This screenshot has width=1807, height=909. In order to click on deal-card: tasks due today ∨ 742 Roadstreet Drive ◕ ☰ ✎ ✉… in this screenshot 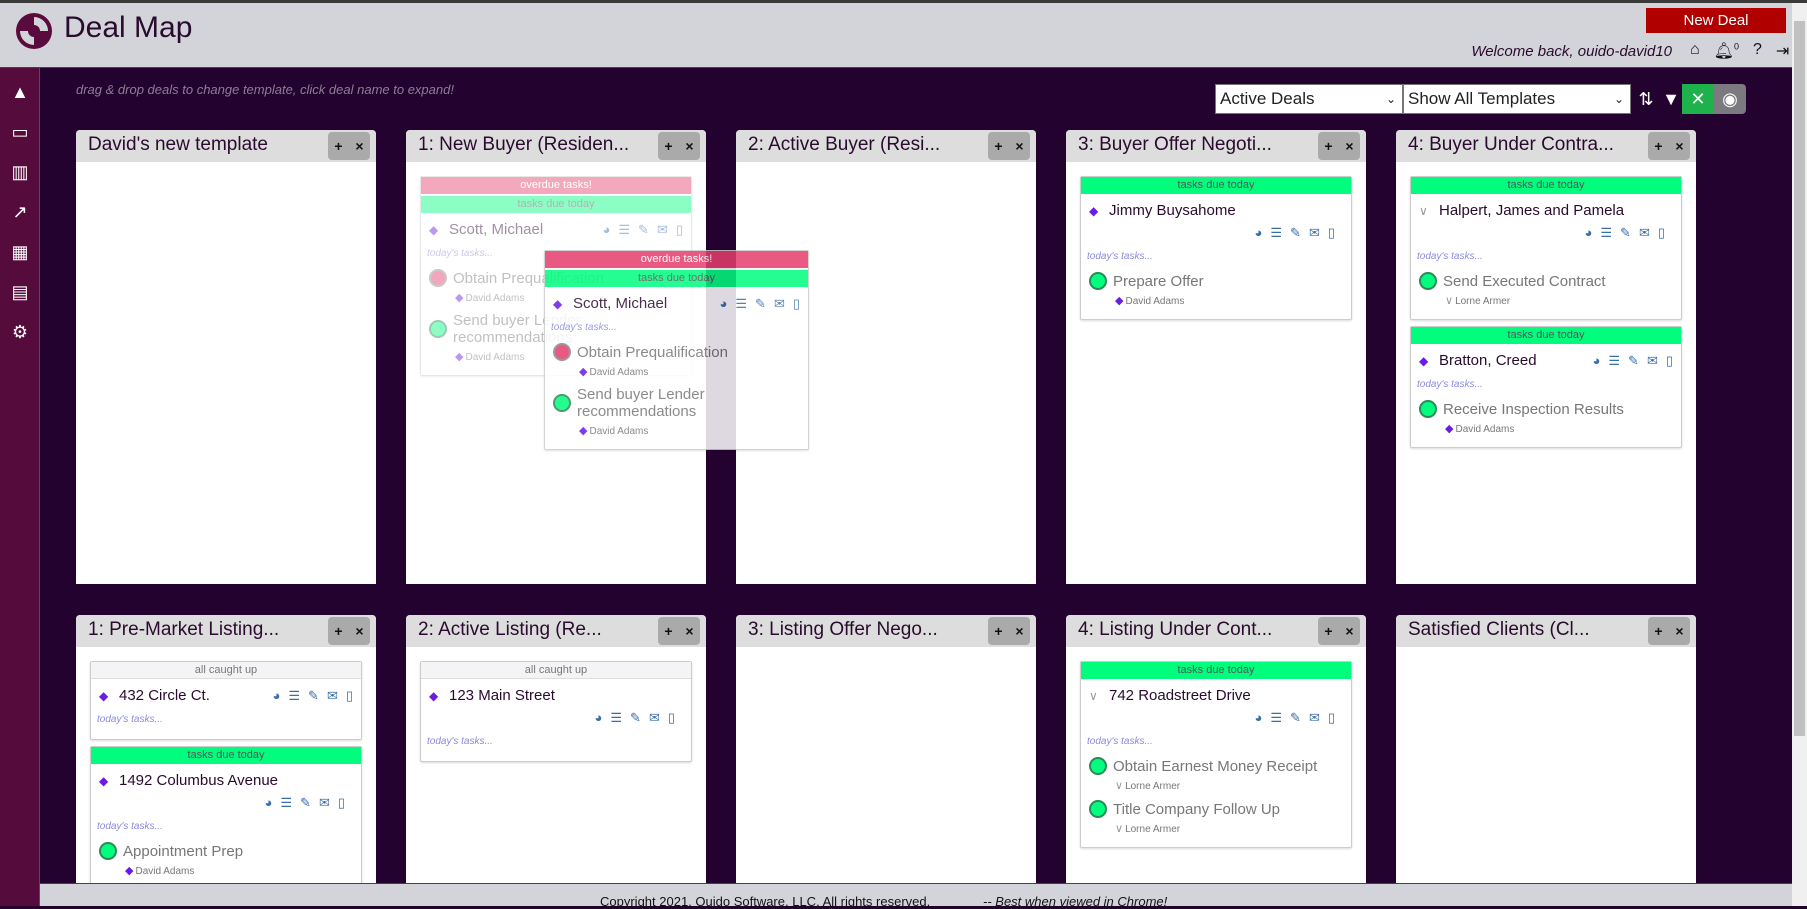, I will do `click(1216, 754)`.